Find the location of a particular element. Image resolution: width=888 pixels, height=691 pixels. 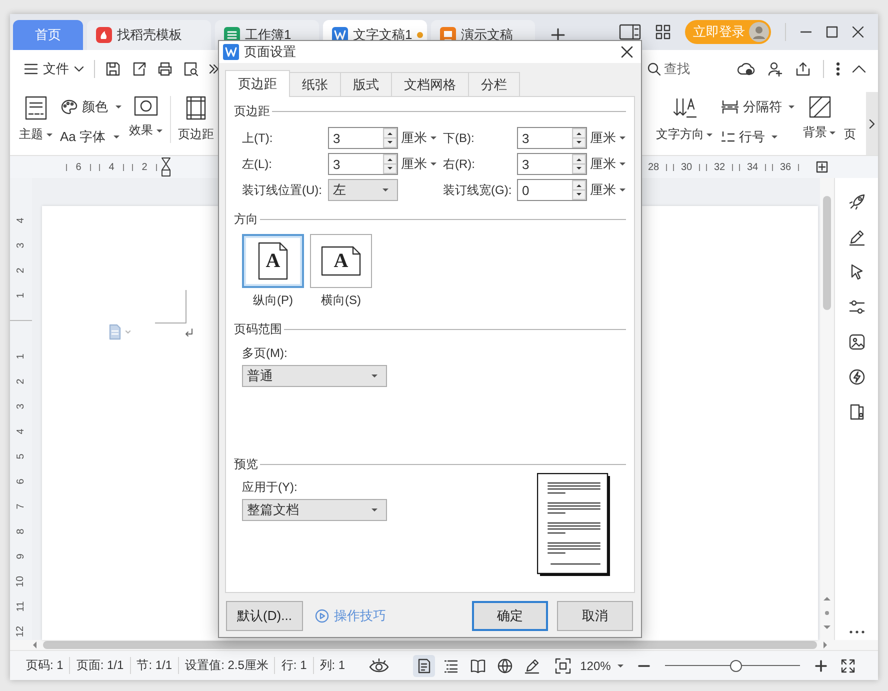

ruler-number: 10 is located at coordinates (21, 582).